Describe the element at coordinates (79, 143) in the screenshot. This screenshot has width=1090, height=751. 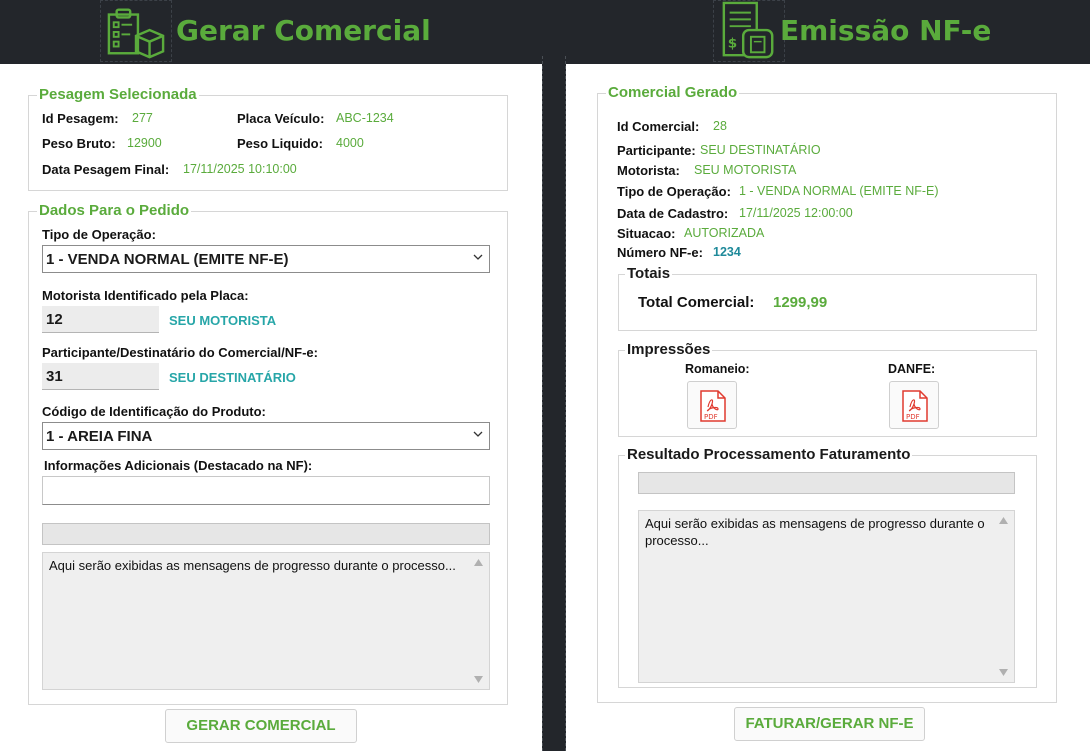
I see `peso-bruto-label: Peso Bruto:` at that location.